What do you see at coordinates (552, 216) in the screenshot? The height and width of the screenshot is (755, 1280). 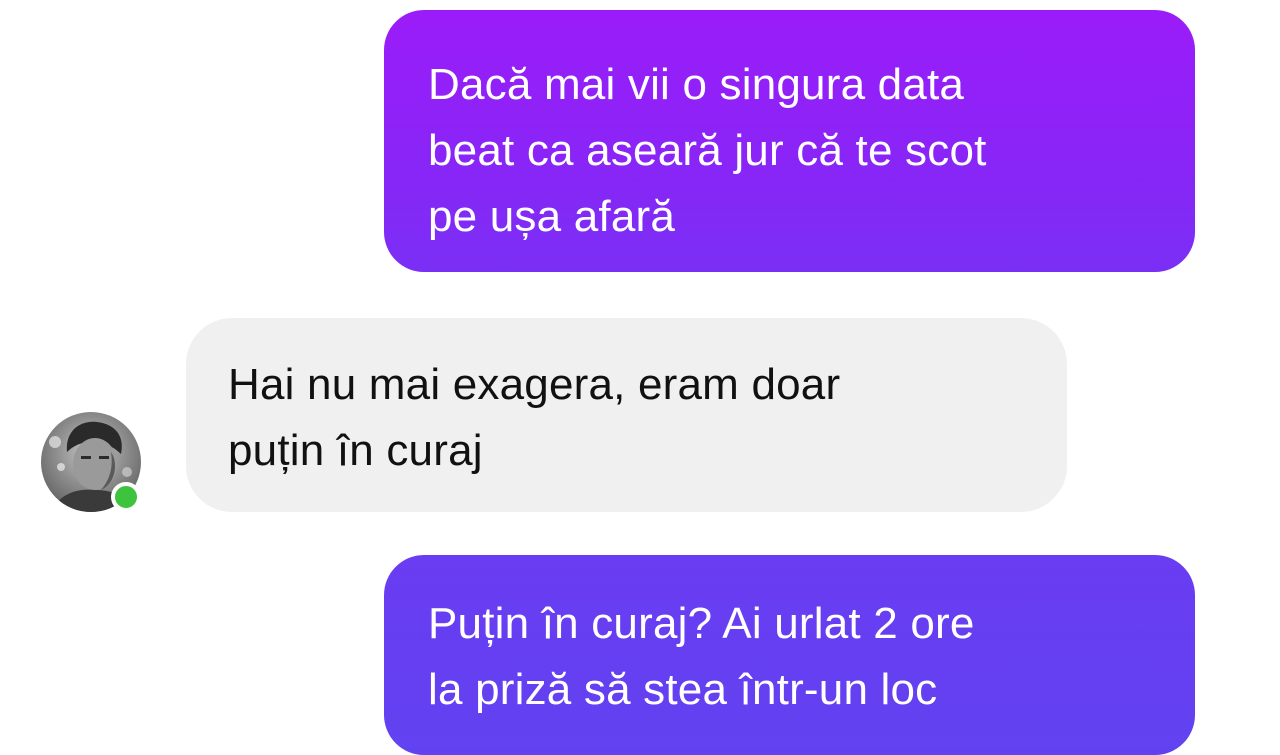 I see `message-text-line: pe ușa afară` at bounding box center [552, 216].